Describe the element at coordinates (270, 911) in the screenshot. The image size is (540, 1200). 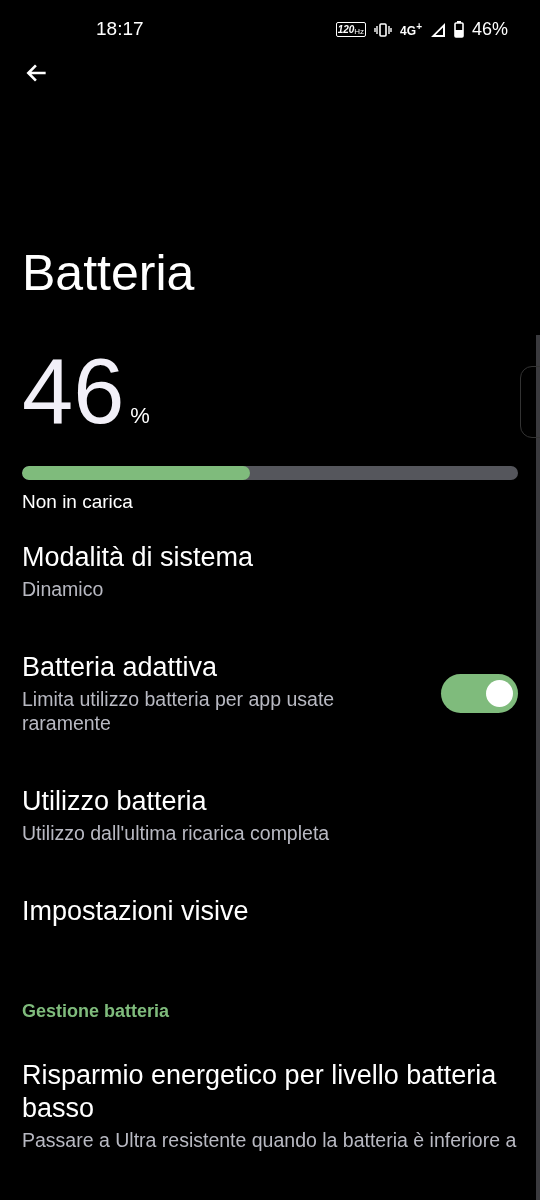
I see `settings-item: Impostazioni visive` at that location.